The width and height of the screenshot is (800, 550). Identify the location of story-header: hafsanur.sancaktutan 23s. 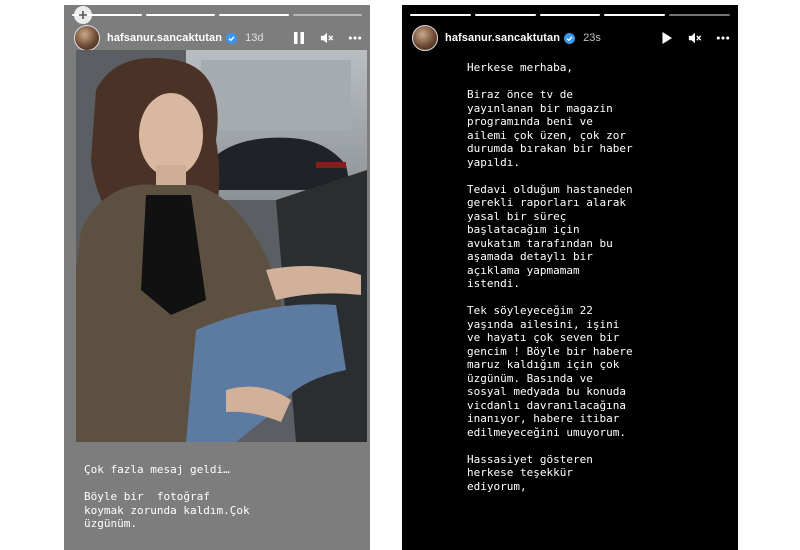
(571, 38).